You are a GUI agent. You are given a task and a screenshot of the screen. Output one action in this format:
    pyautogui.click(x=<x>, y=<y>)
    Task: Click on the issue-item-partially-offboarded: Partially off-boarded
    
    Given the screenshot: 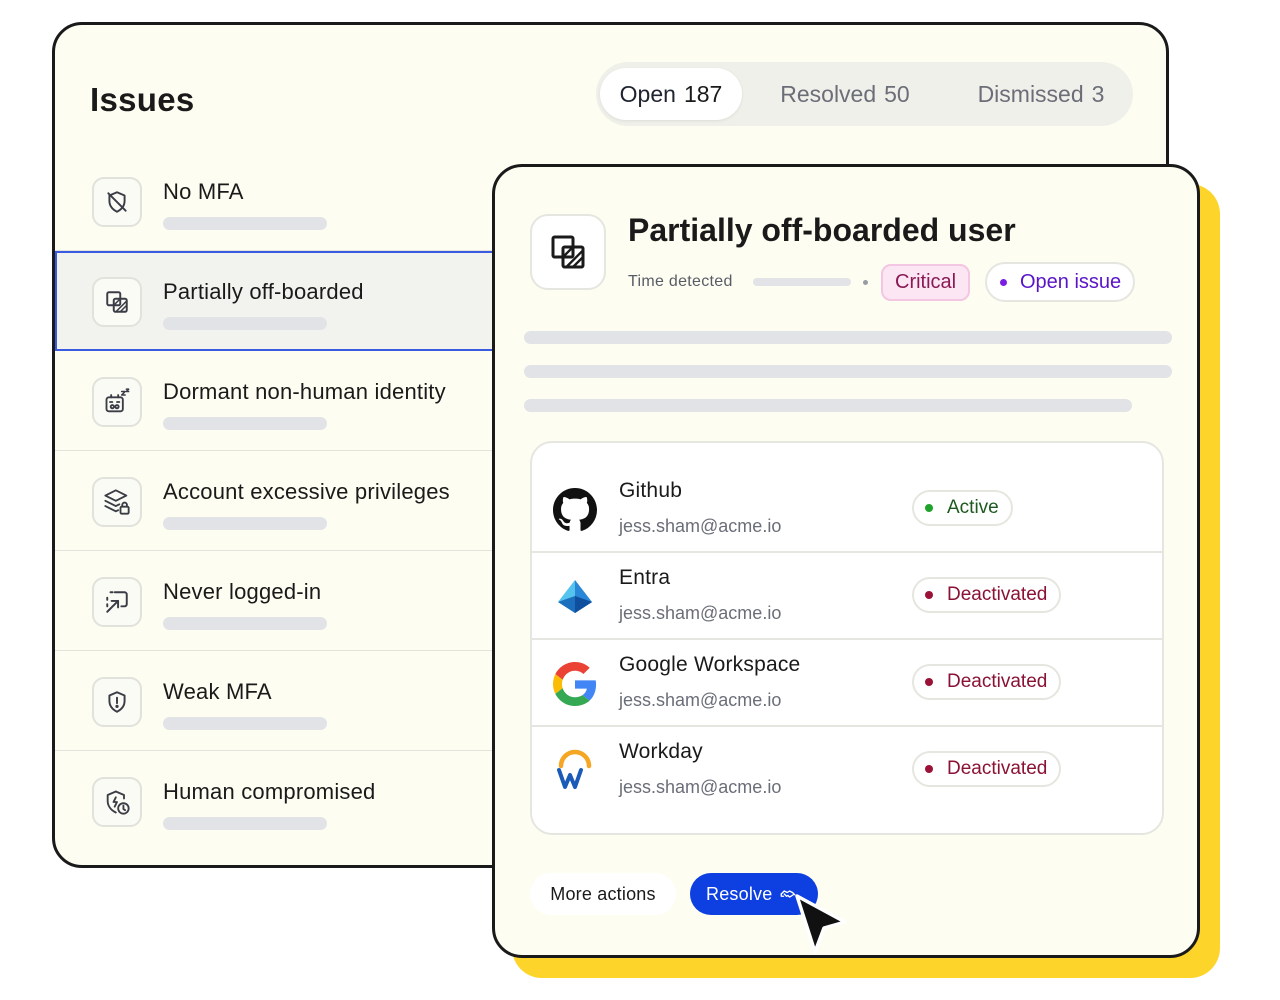 What is the action you would take?
    pyautogui.click(x=305, y=301)
    